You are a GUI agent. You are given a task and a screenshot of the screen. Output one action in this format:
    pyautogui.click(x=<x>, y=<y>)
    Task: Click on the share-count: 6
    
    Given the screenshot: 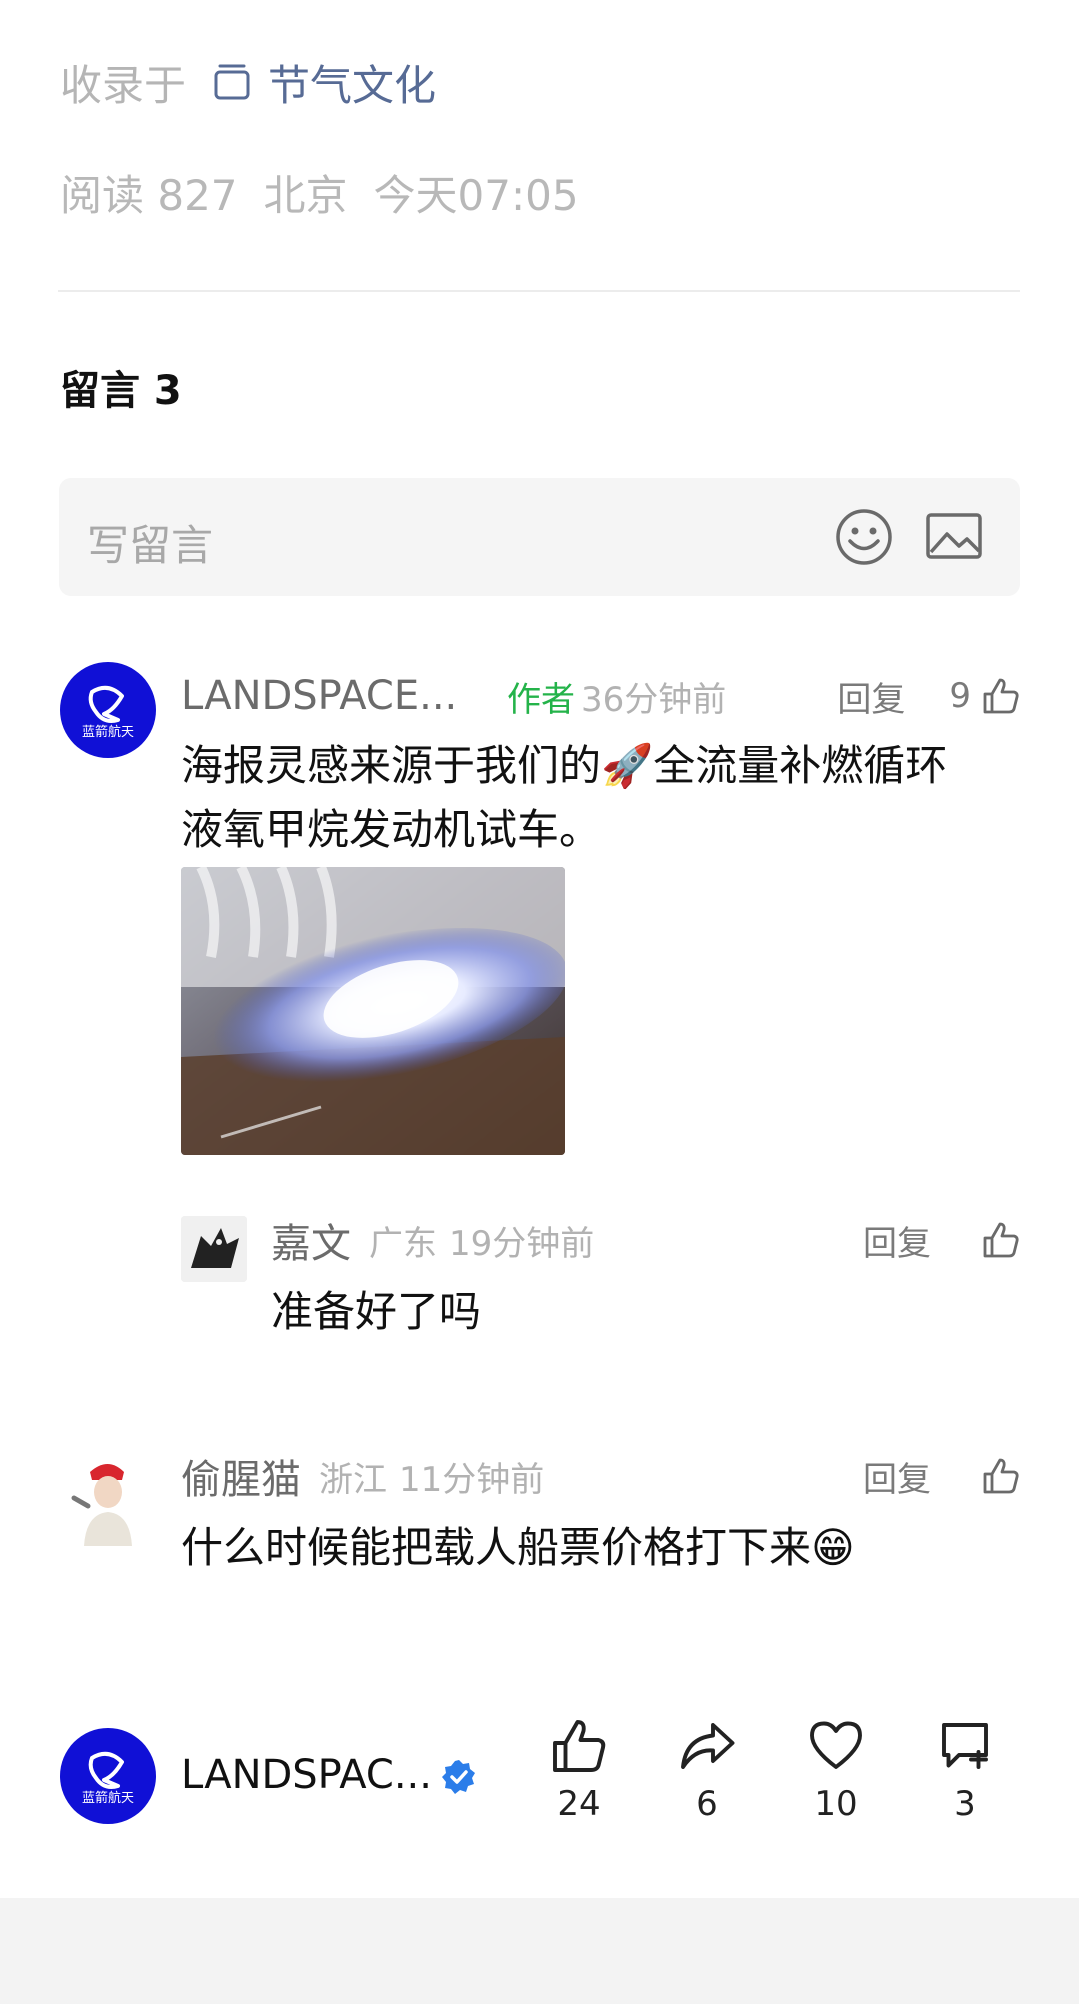 What is the action you would take?
    pyautogui.click(x=707, y=1804)
    